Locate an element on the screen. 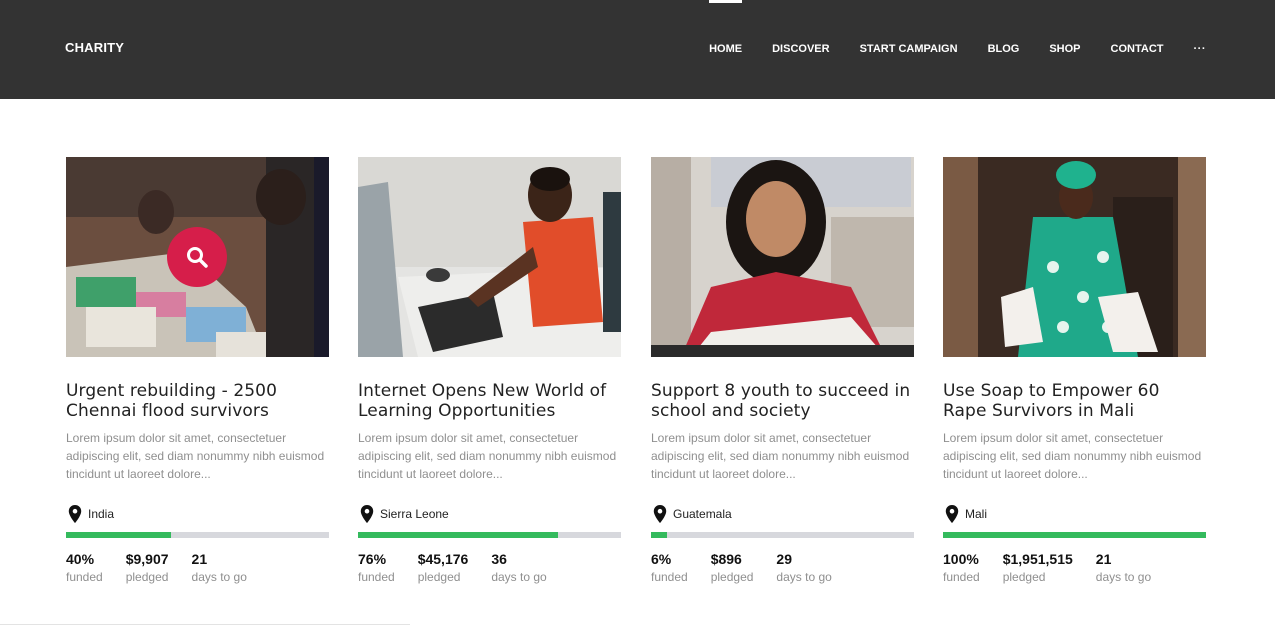 The width and height of the screenshot is (1275, 626). stat-funded: 6% funded is located at coordinates (669, 568).